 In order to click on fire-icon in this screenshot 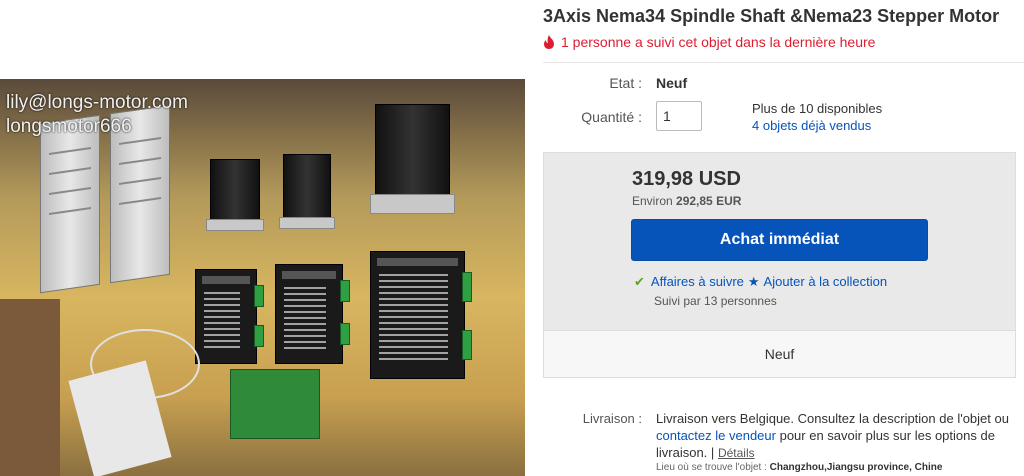, I will do `click(549, 42)`.